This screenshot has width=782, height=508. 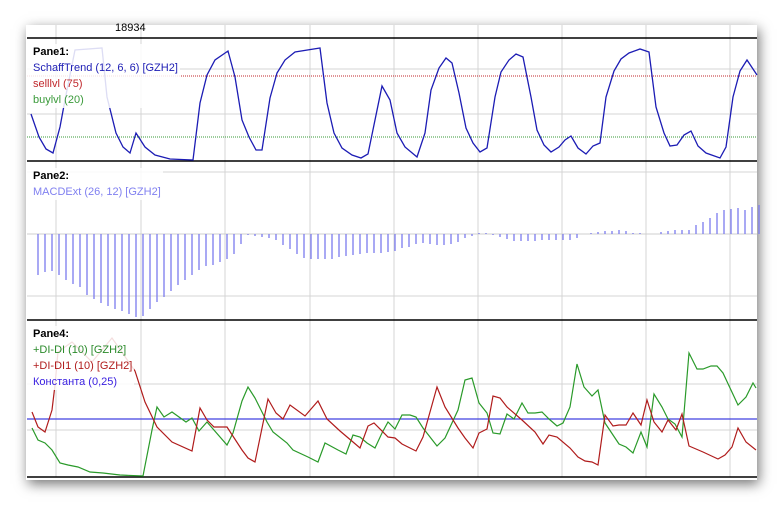 I want to click on pane2-title: Pane2:, so click(x=51, y=176).